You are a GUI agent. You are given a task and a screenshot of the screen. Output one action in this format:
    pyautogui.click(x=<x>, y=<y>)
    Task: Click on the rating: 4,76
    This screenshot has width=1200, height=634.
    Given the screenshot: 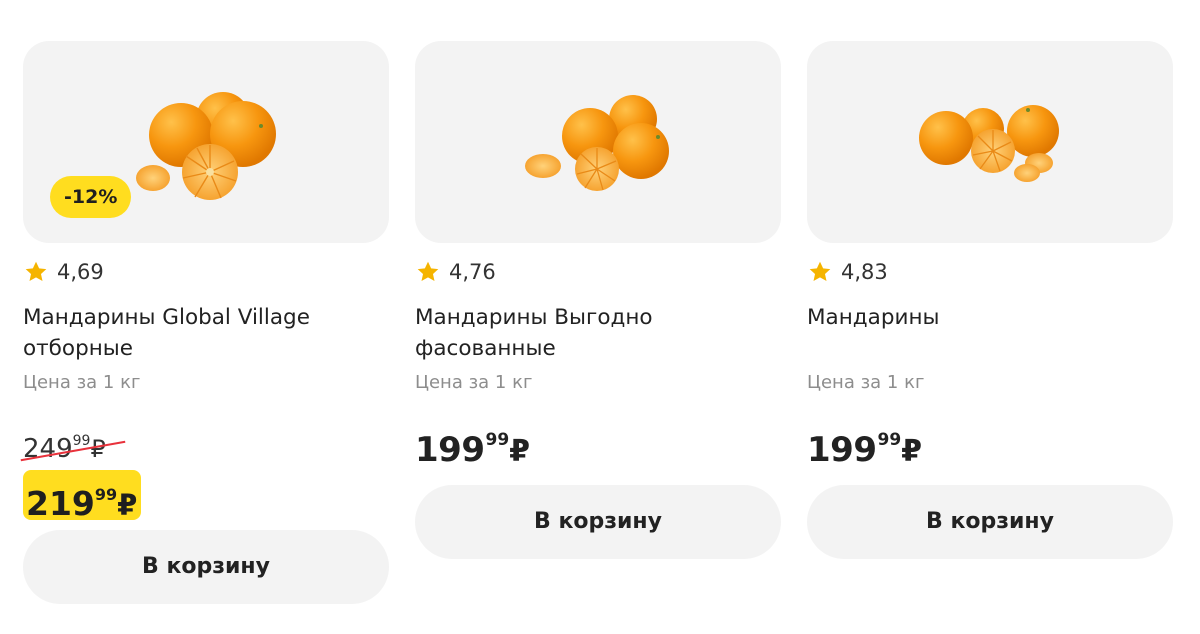 What is the action you would take?
    pyautogui.click(x=455, y=272)
    